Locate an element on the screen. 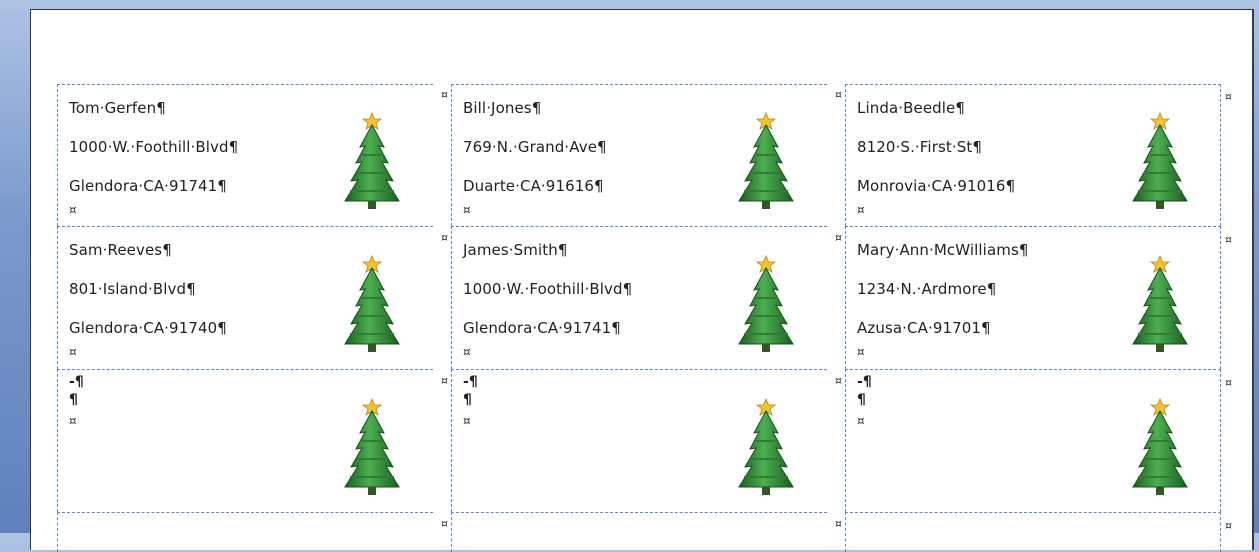 This screenshot has width=1259, height=552. street-address: 8120·S.·First·St¶ is located at coordinates (919, 147).